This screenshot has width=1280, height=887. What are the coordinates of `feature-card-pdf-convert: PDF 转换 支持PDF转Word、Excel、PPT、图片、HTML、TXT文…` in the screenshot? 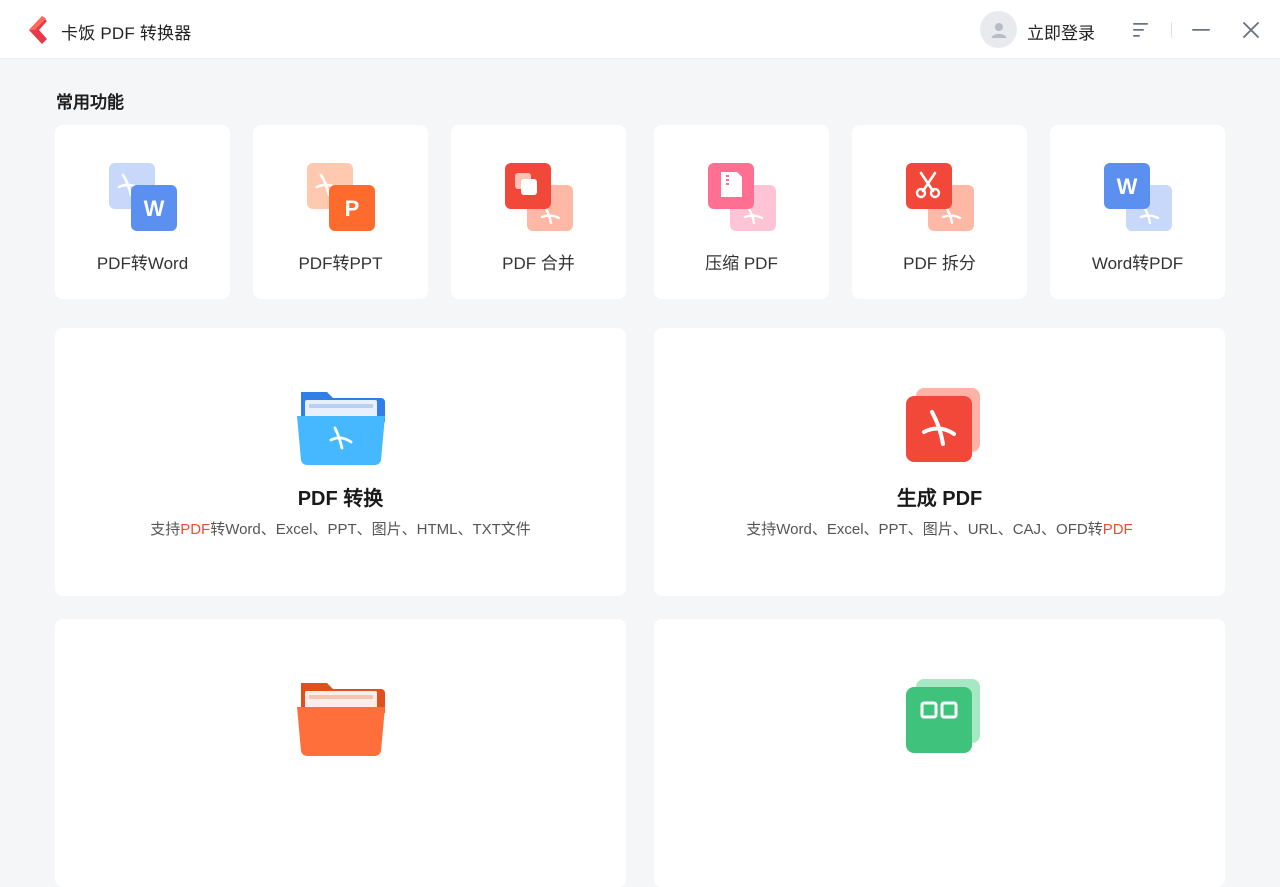 It's located at (340, 462).